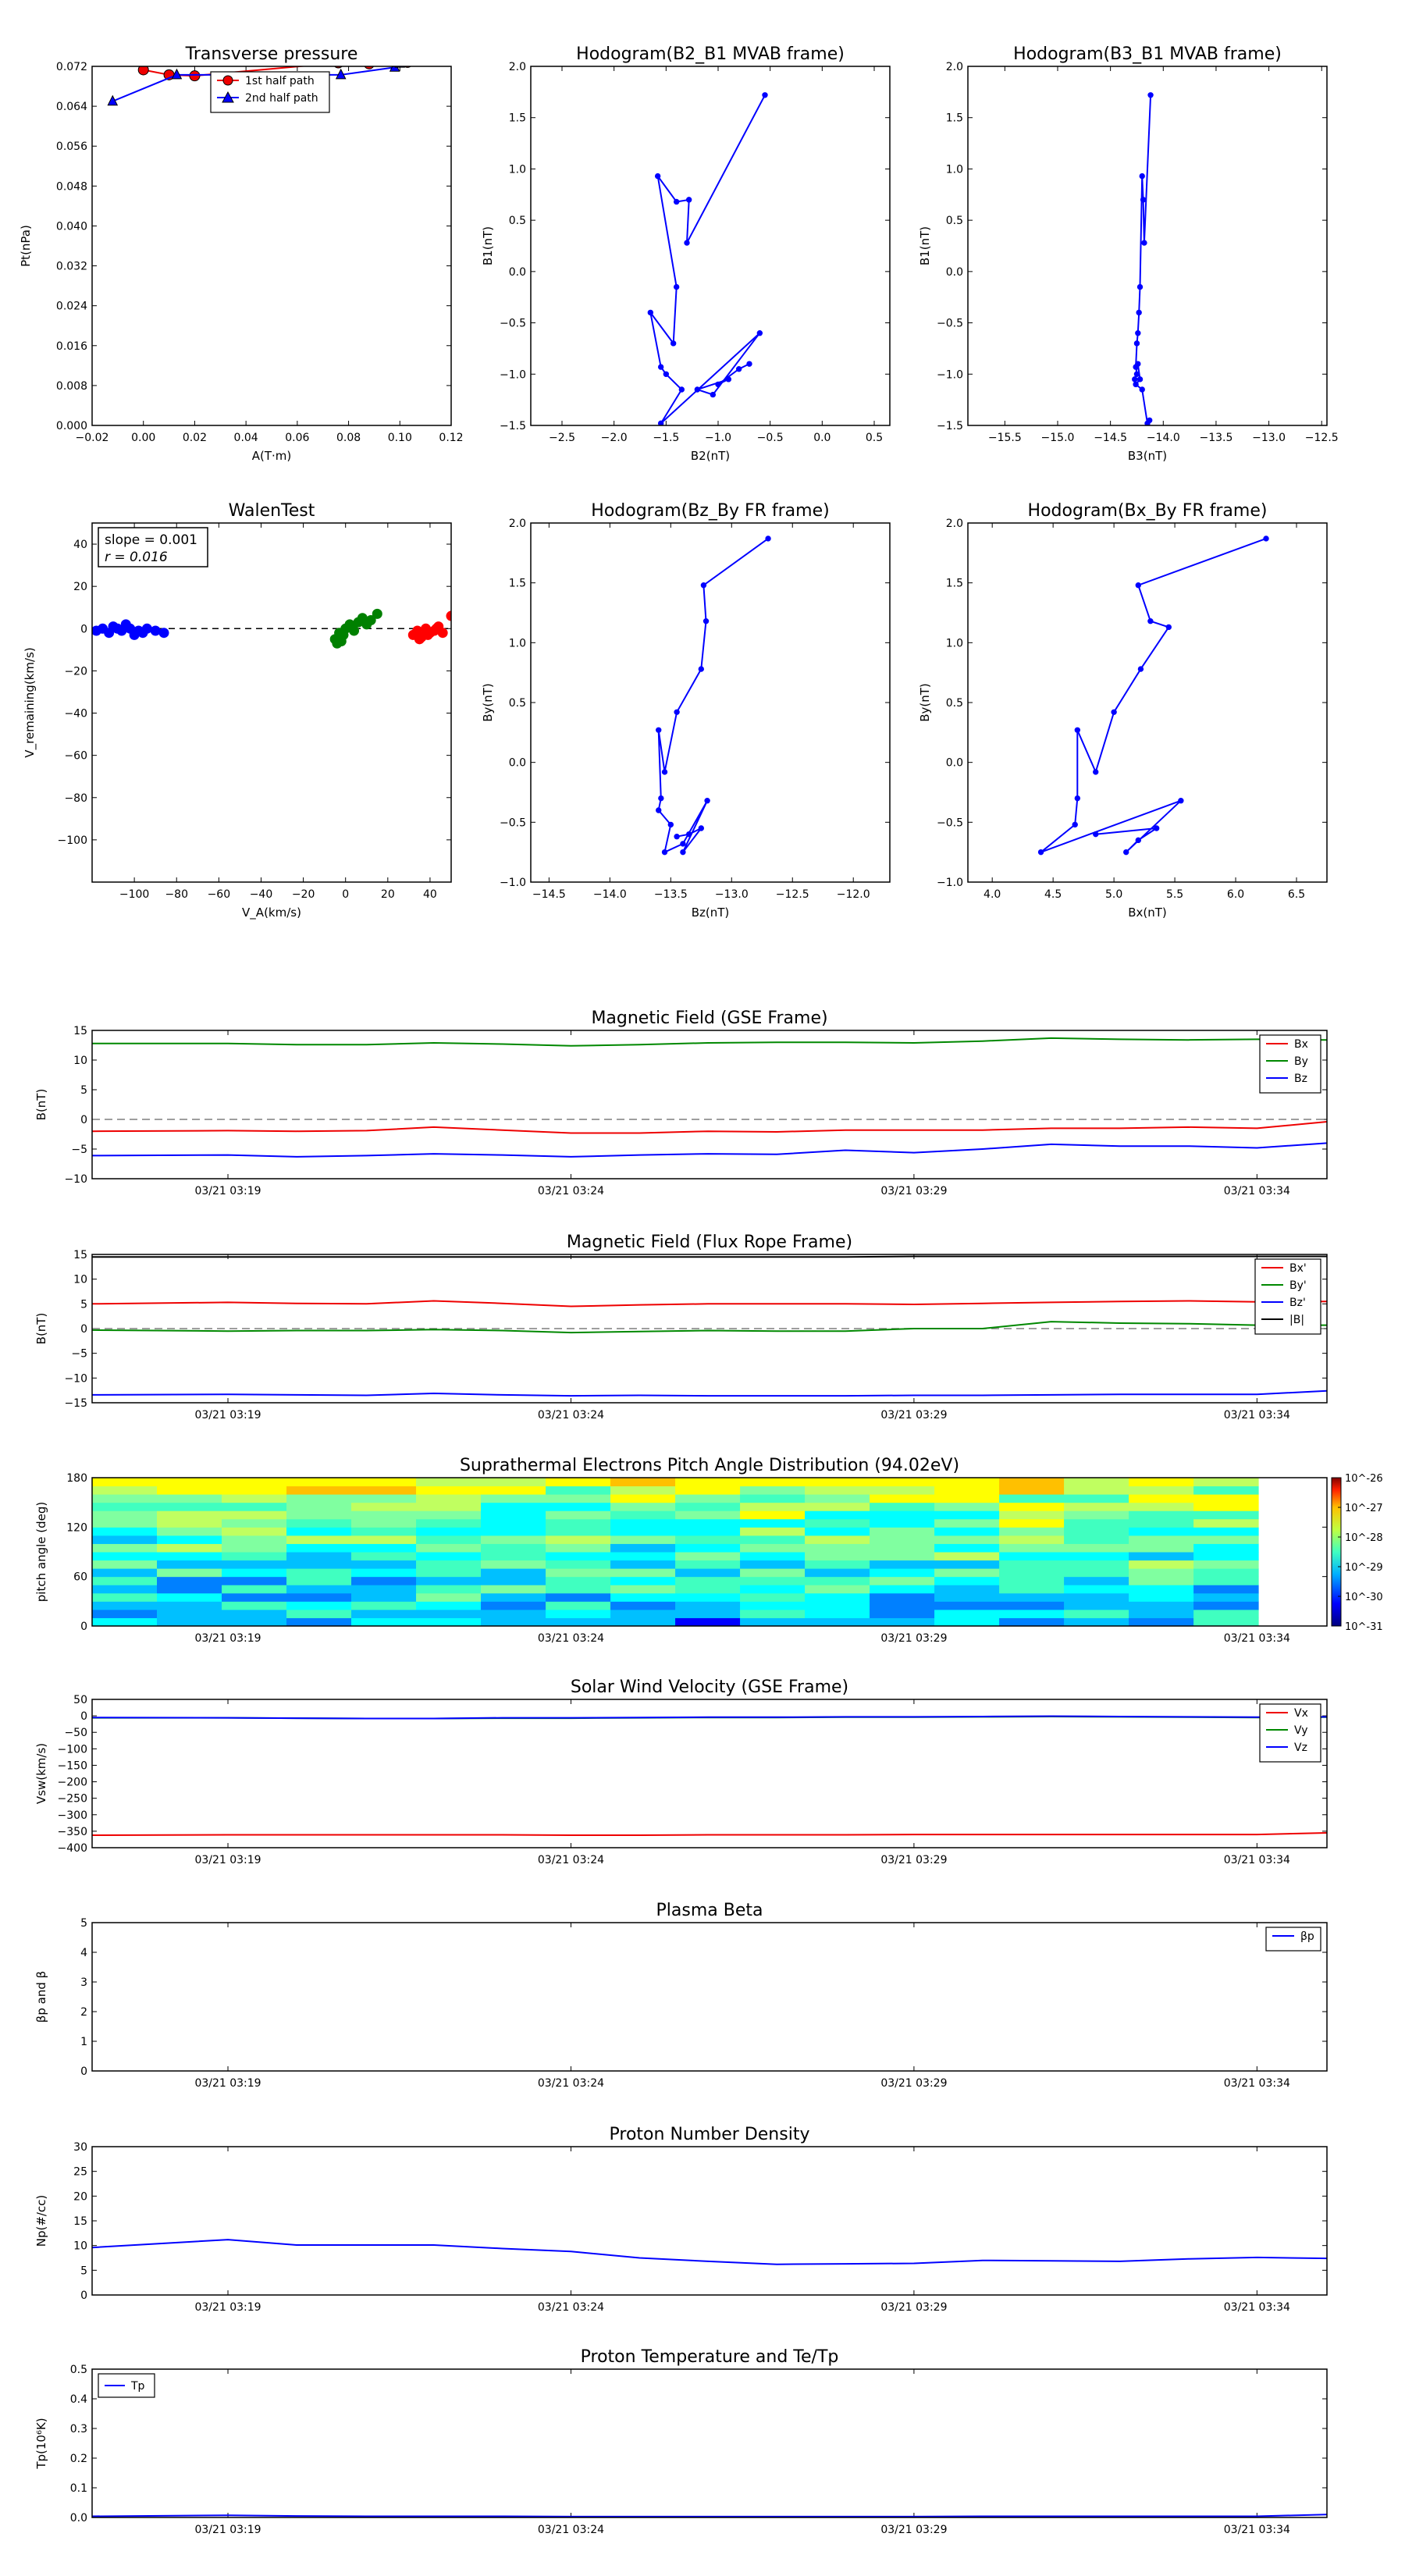 The height and width of the screenshot is (2576, 1405). I want to click on legend-label: 1st half path, so click(280, 81).